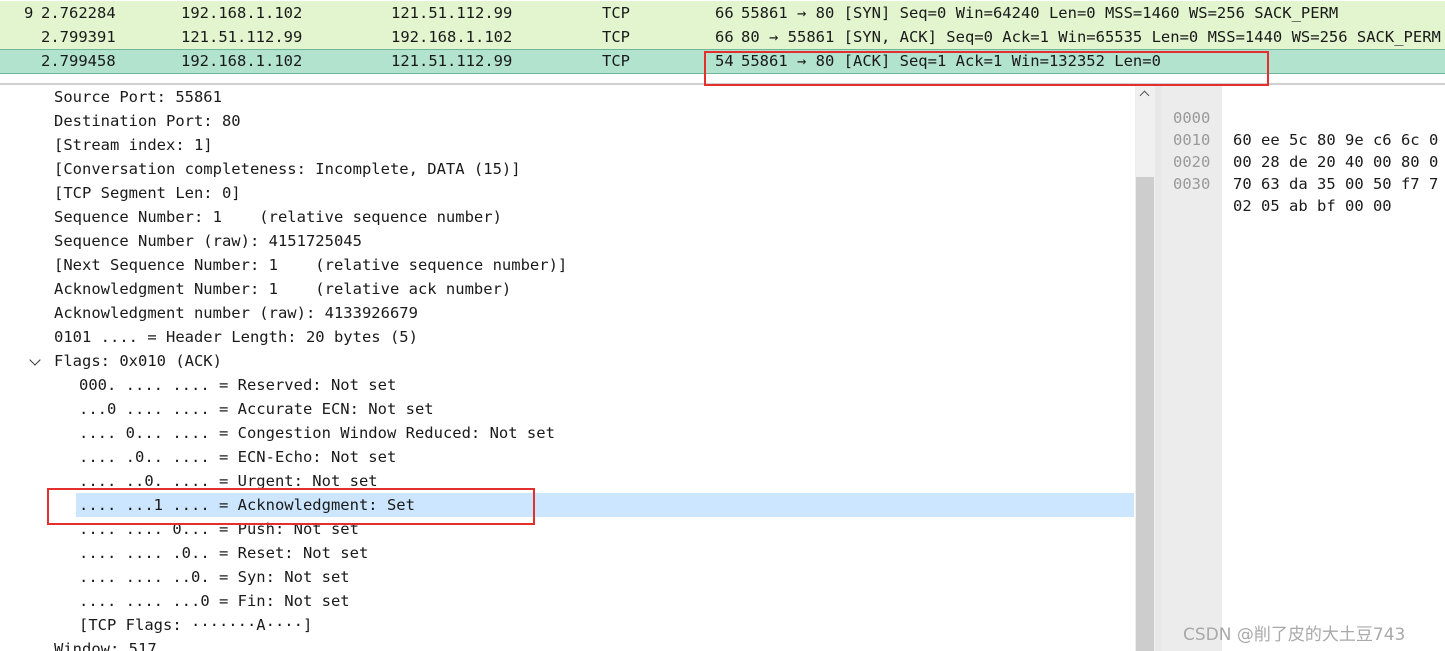 The width and height of the screenshot is (1445, 651). Describe the element at coordinates (1145, 414) in the screenshot. I see `scrollbar-thumb` at that location.